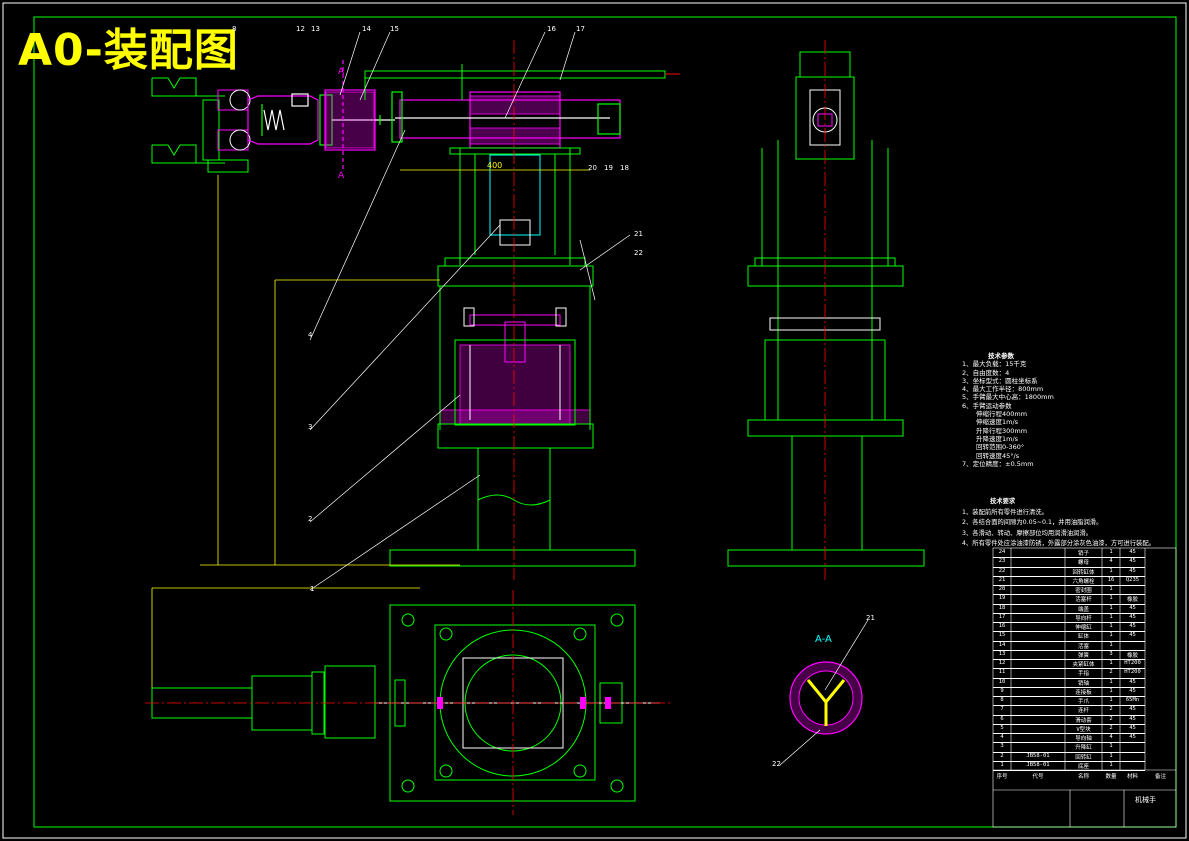  I want to click on bom-header-cell: 名称, so click(1083, 777).